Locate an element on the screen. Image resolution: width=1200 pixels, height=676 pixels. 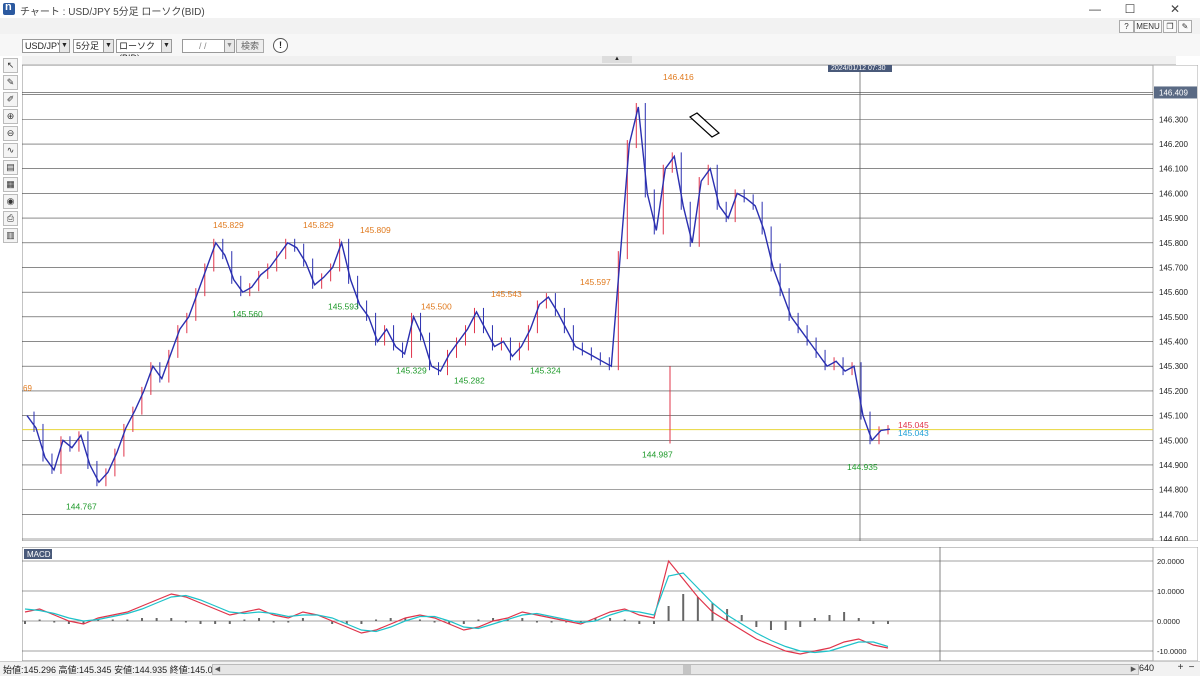
date-value: / / is located at coordinates (203, 46).